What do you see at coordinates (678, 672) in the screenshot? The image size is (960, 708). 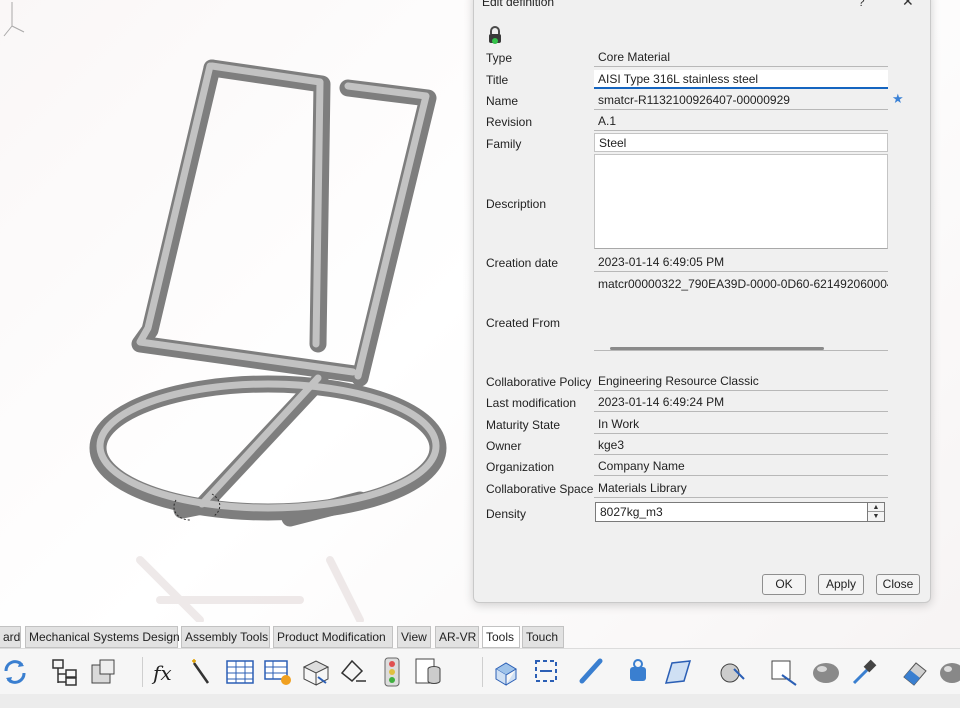 I see `section-icon` at bounding box center [678, 672].